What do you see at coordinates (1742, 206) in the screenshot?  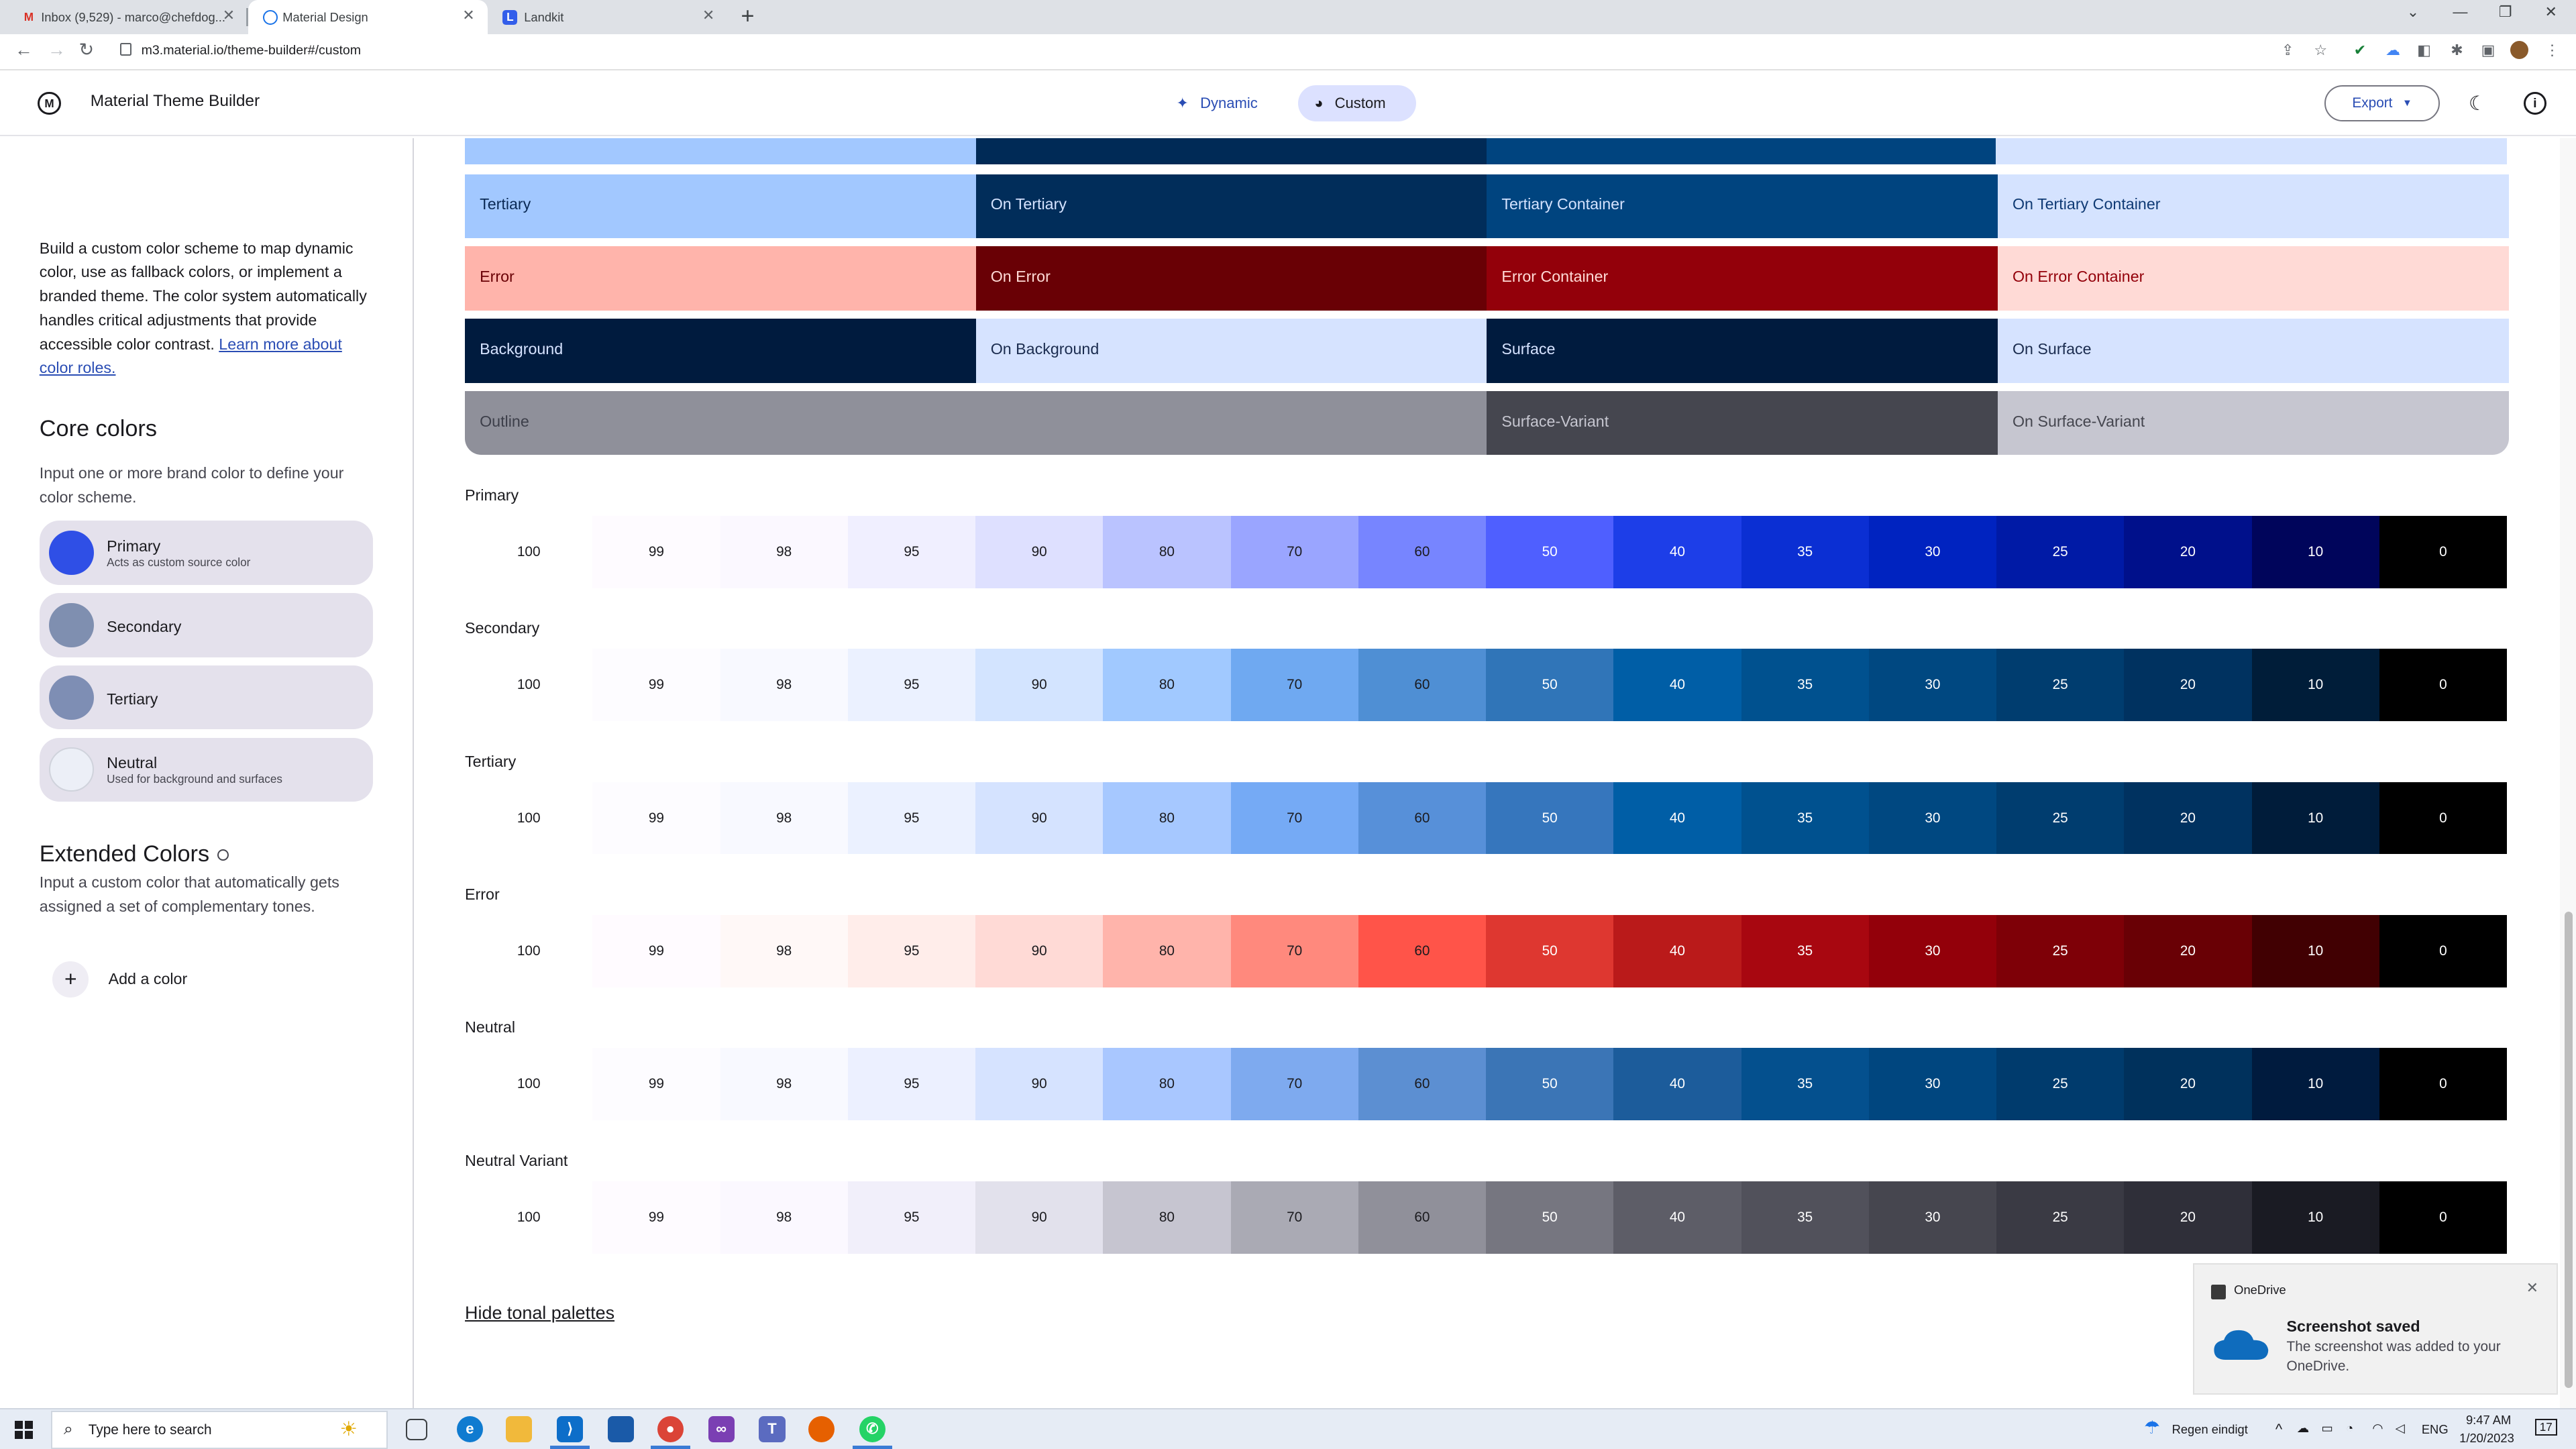 I see `role-cell: Tertiary Container` at bounding box center [1742, 206].